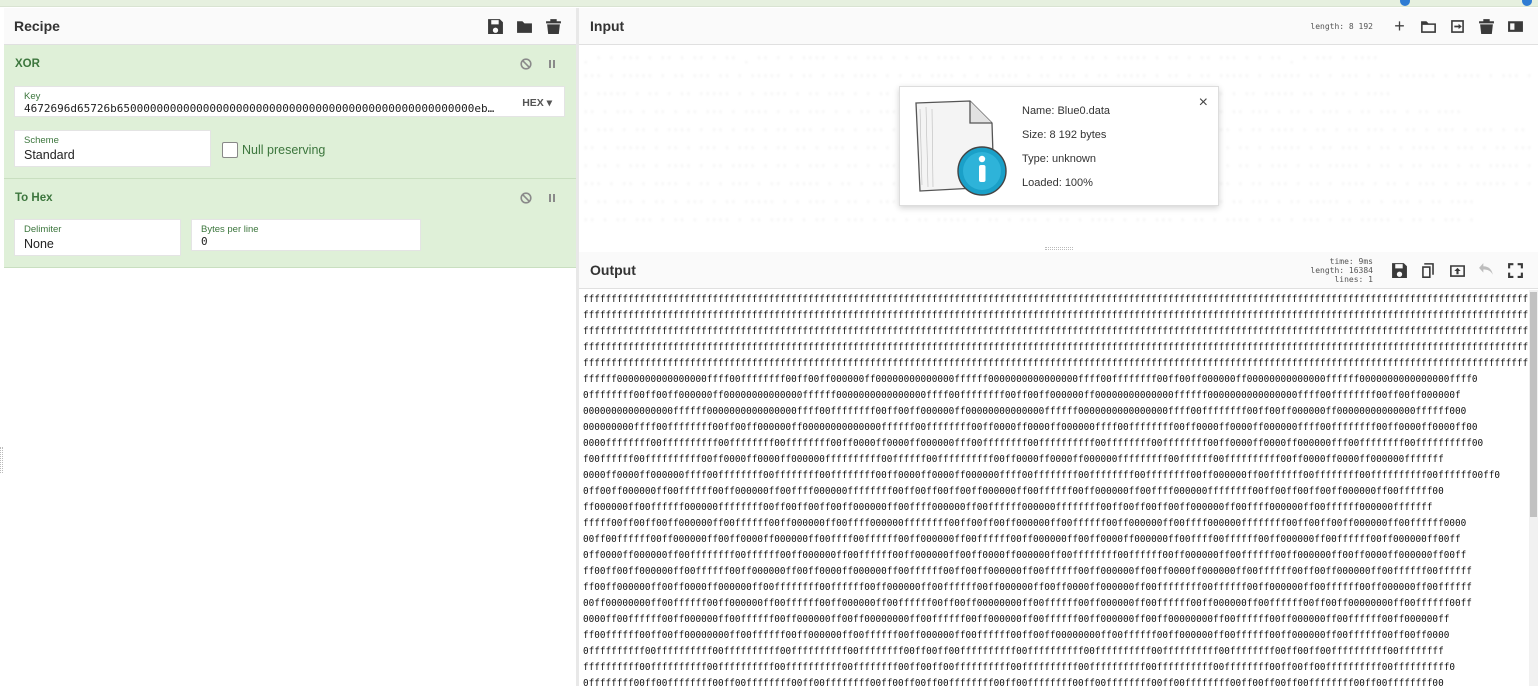 This screenshot has width=1538, height=686. I want to click on xor-operation-title: XOR, so click(27, 64).